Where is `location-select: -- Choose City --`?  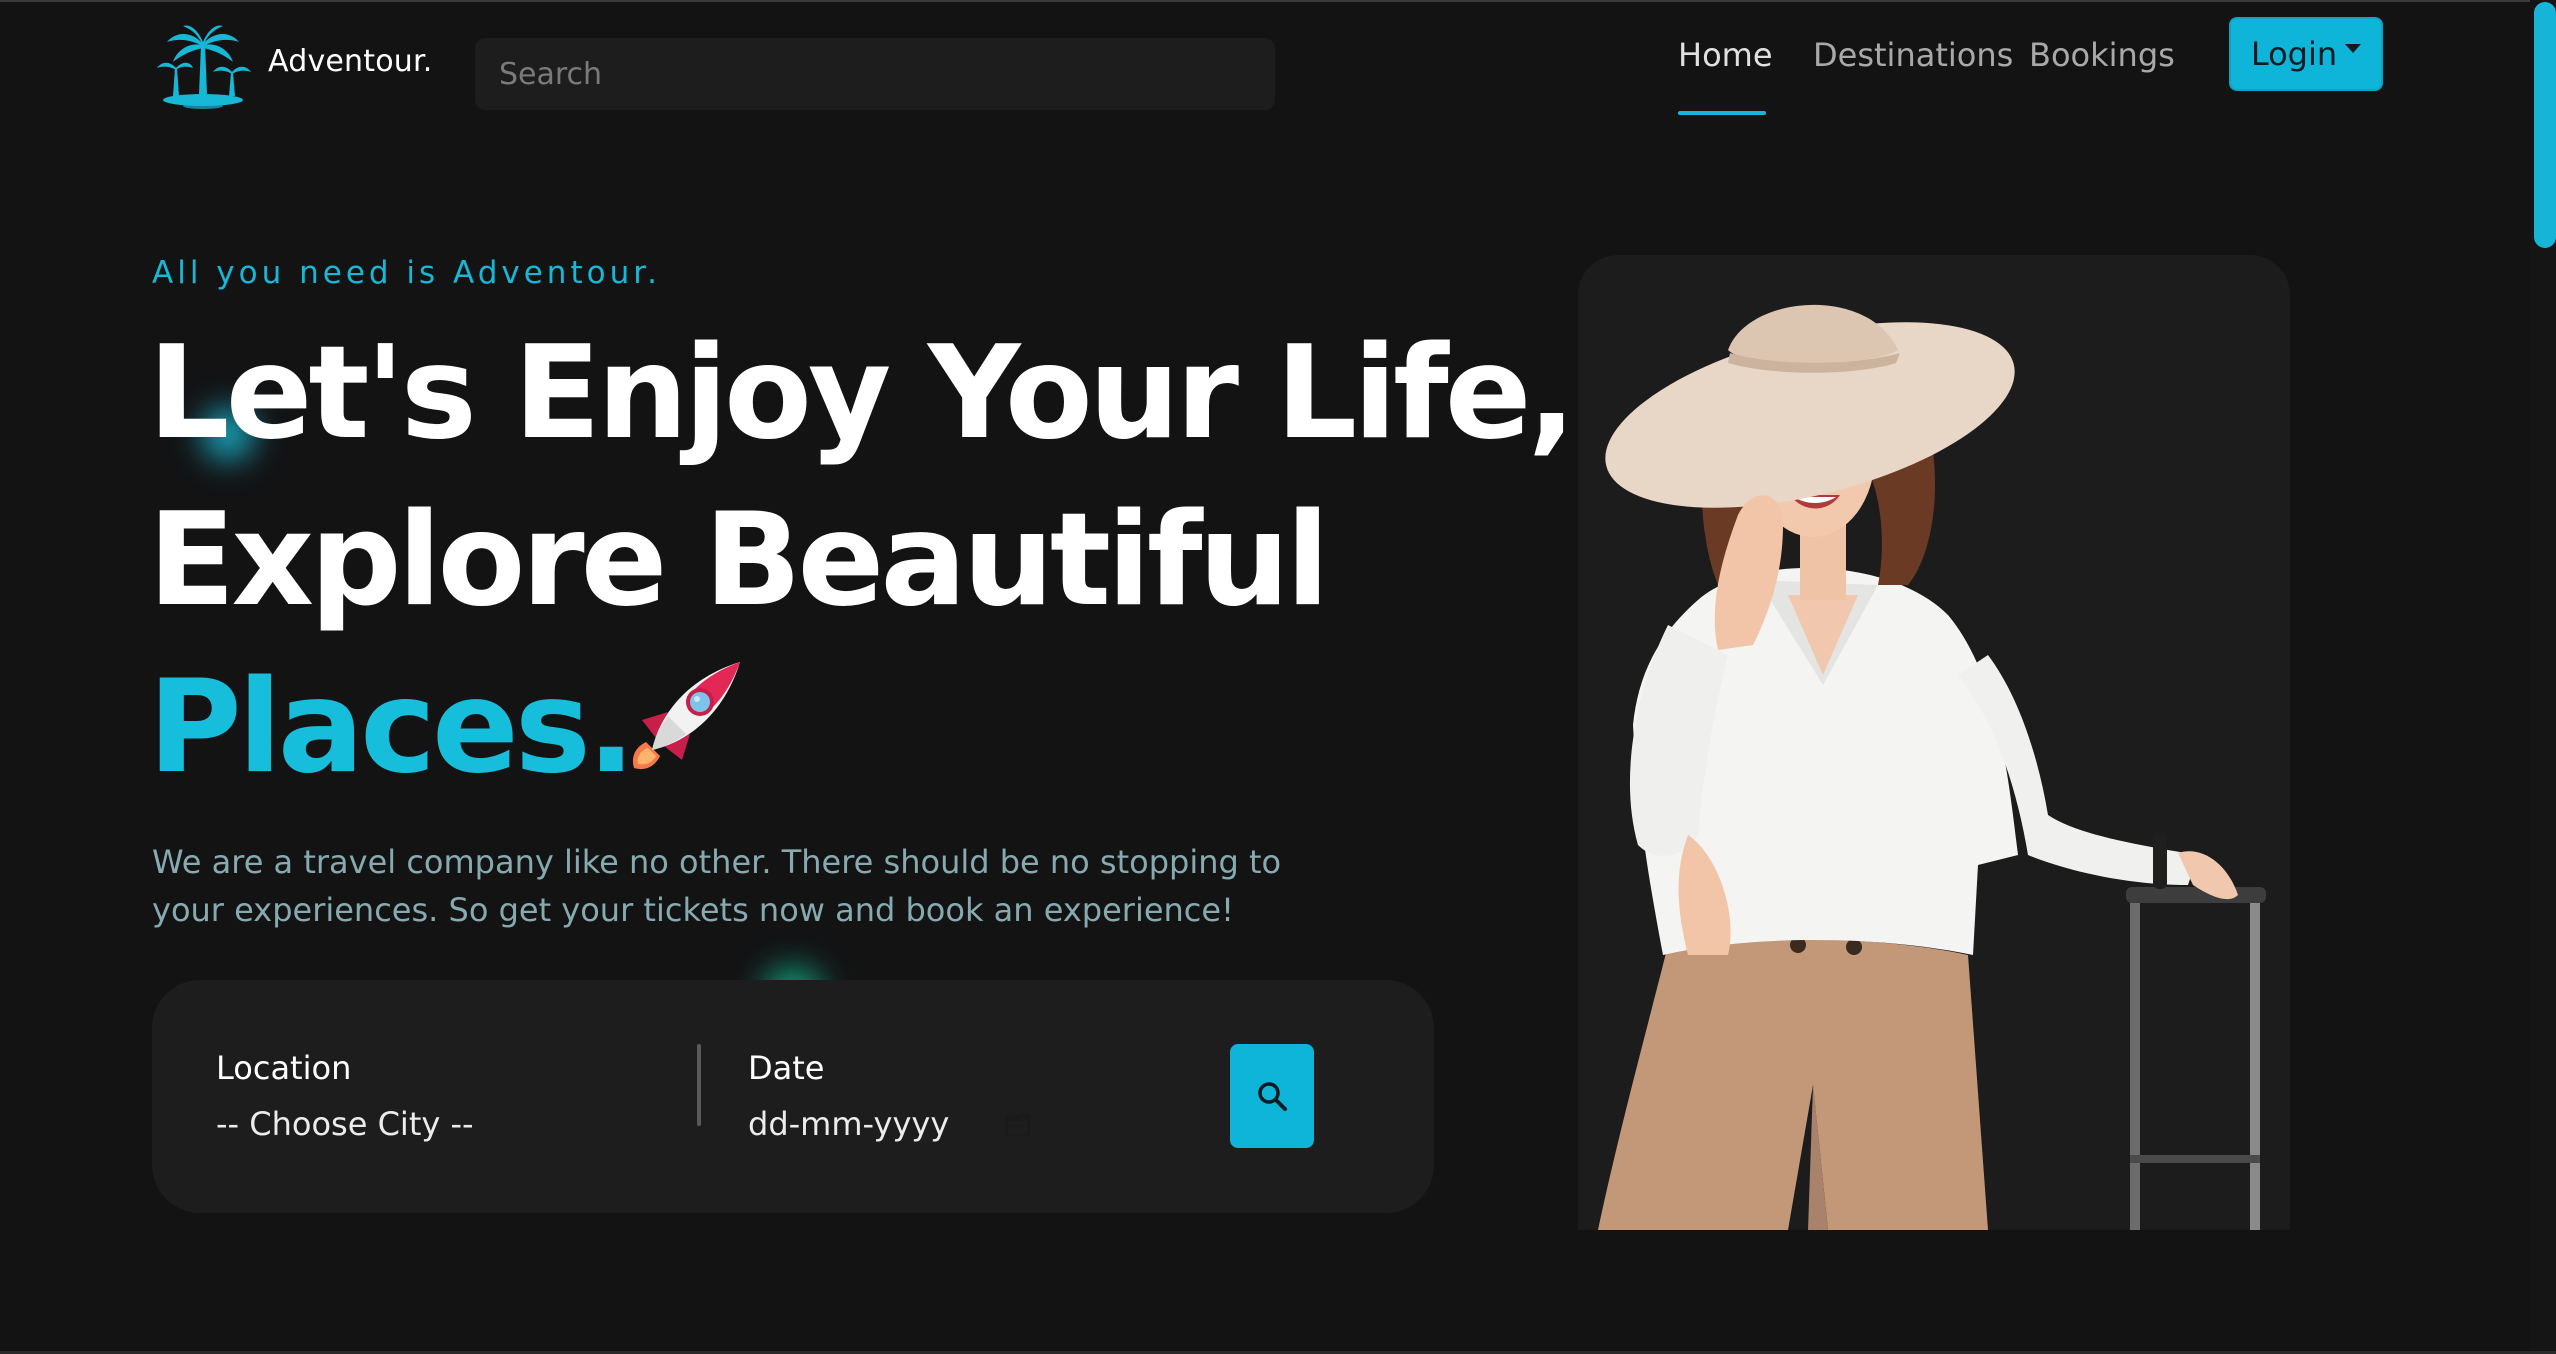
location-select: -- Choose City -- is located at coordinates (345, 1124).